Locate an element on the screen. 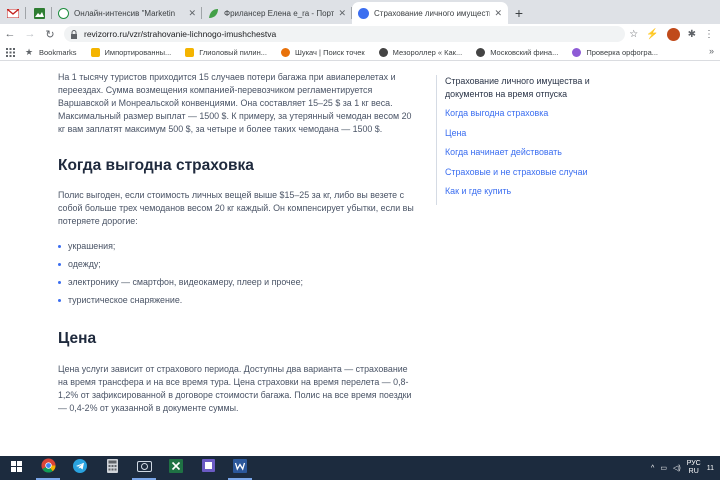 The image size is (720, 480). toc-link: Цена is located at coordinates (530, 137).